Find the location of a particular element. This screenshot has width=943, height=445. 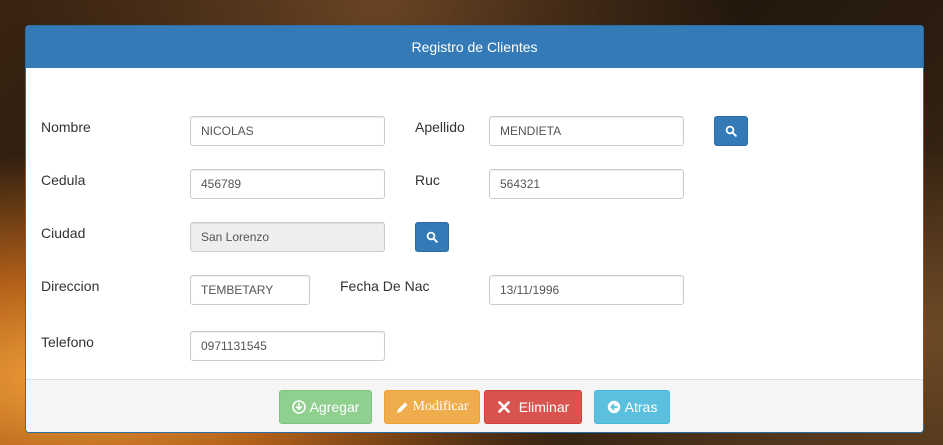

atras-button: Atras is located at coordinates (632, 407).